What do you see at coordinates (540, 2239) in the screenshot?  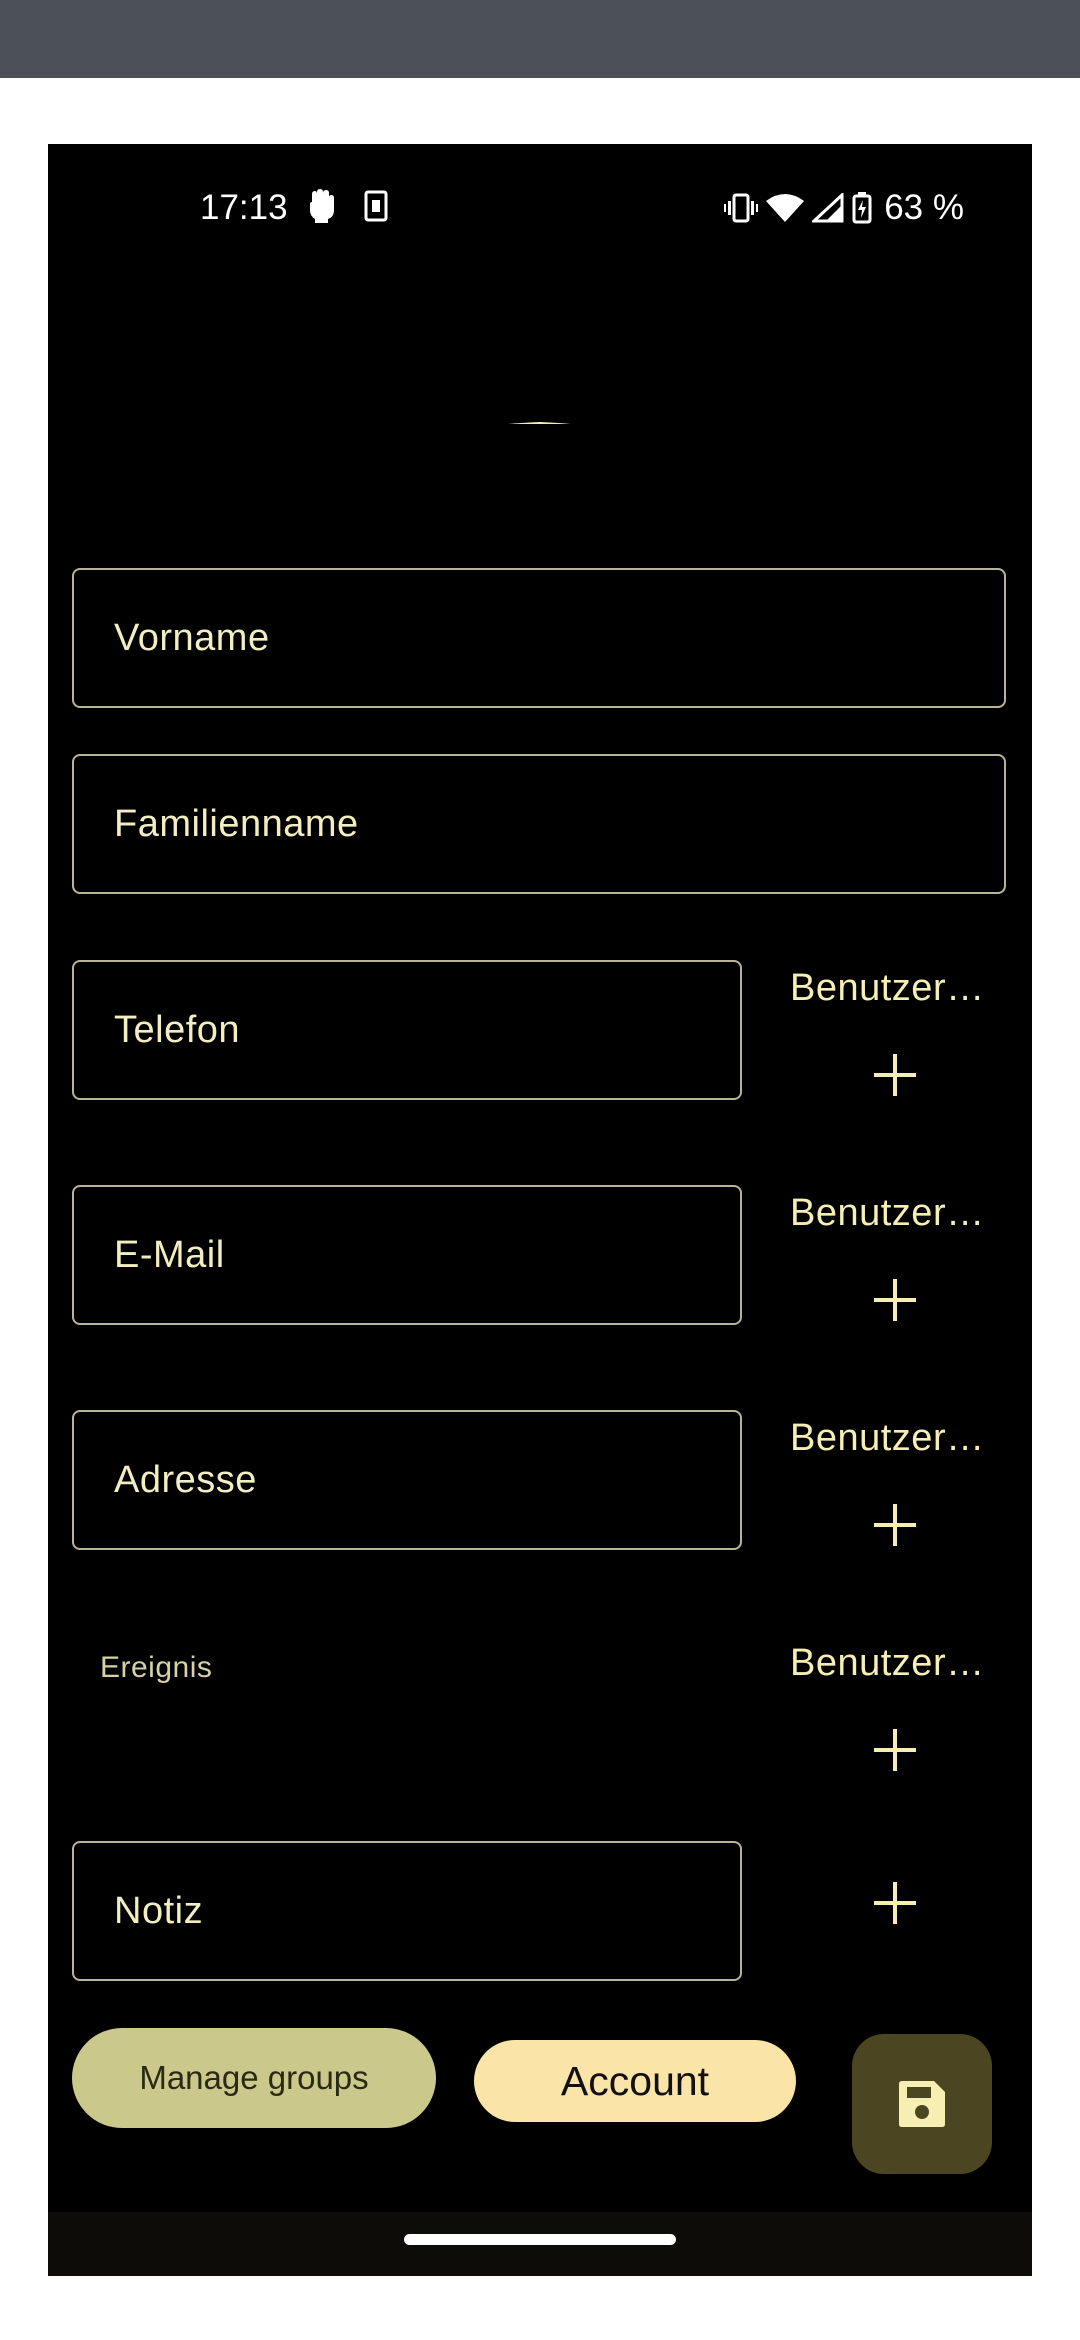 I see `gesture-handle` at bounding box center [540, 2239].